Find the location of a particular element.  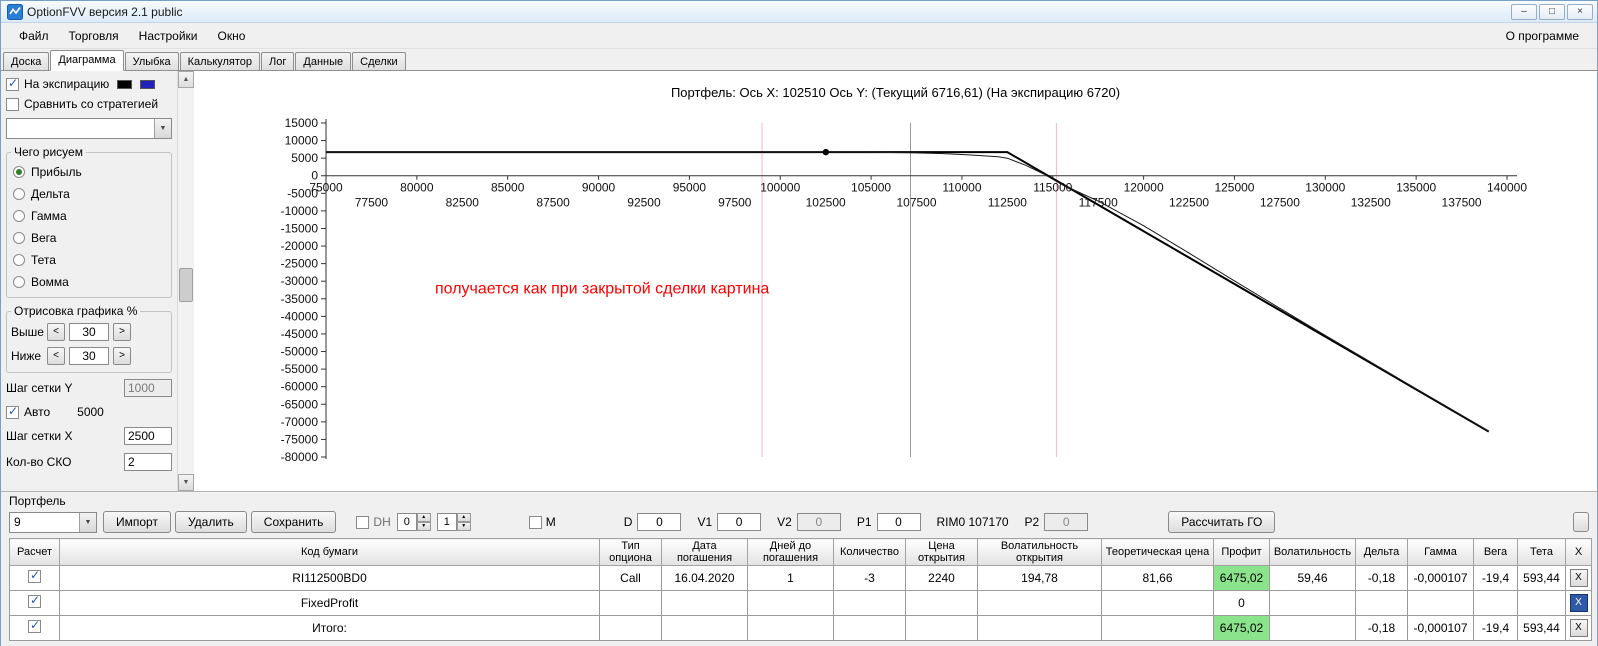

field-v1-input is located at coordinates (739, 522).